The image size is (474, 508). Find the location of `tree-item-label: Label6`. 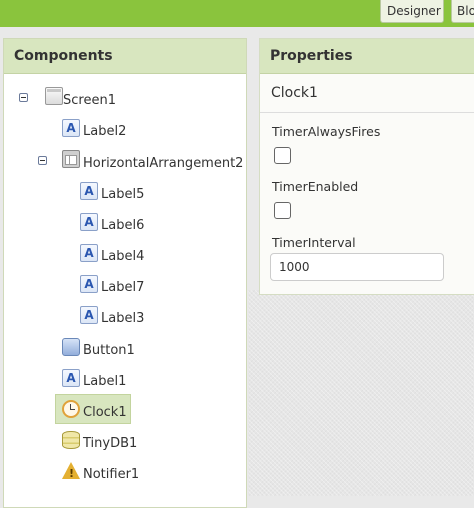

tree-item-label: Label6 is located at coordinates (123, 225).